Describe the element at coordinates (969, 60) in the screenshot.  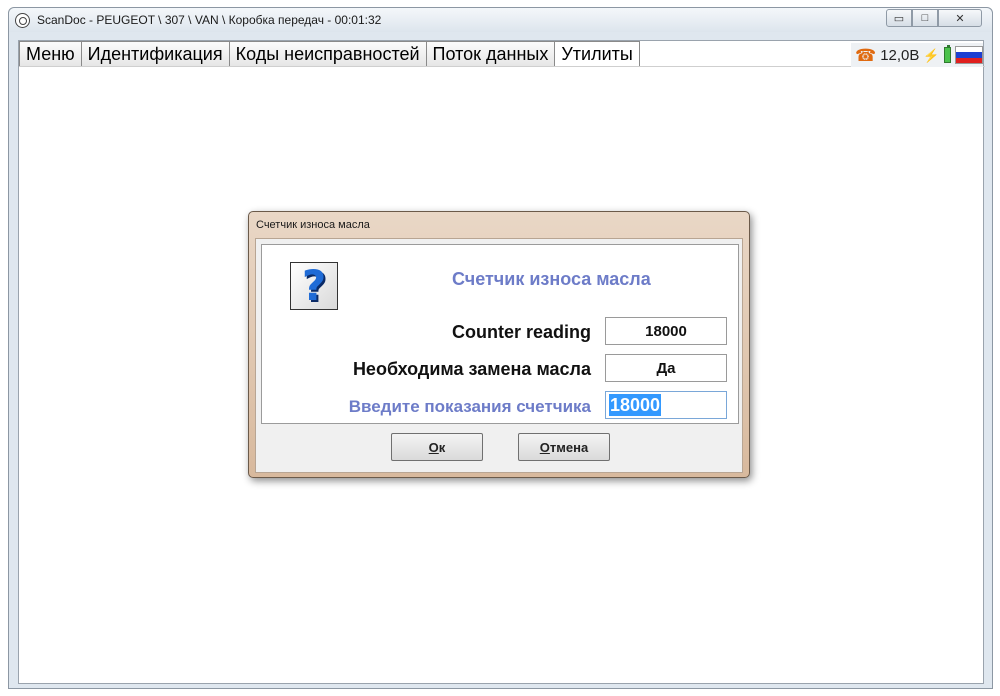
I see `flag-stripe-red` at that location.